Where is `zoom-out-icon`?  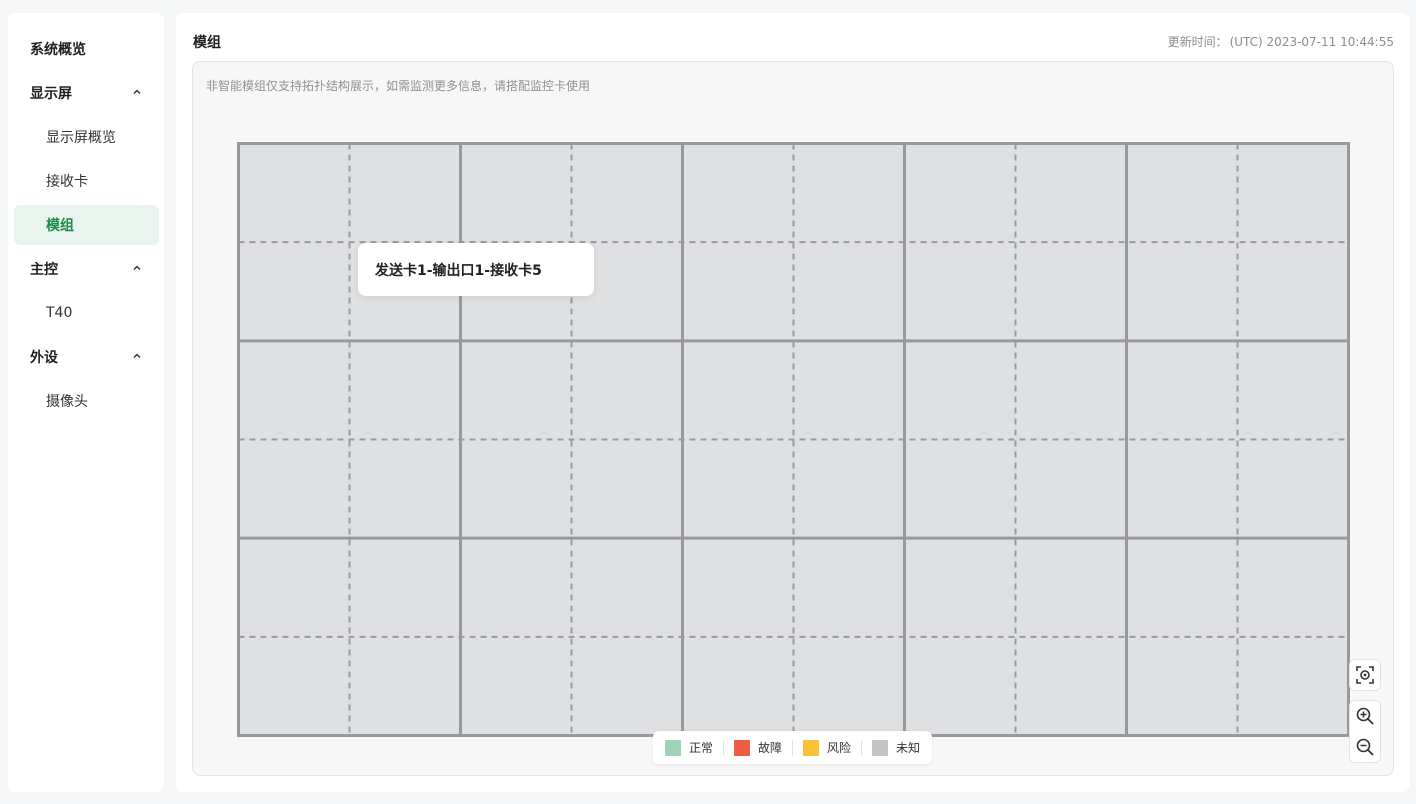
zoom-out-icon is located at coordinates (1365, 747).